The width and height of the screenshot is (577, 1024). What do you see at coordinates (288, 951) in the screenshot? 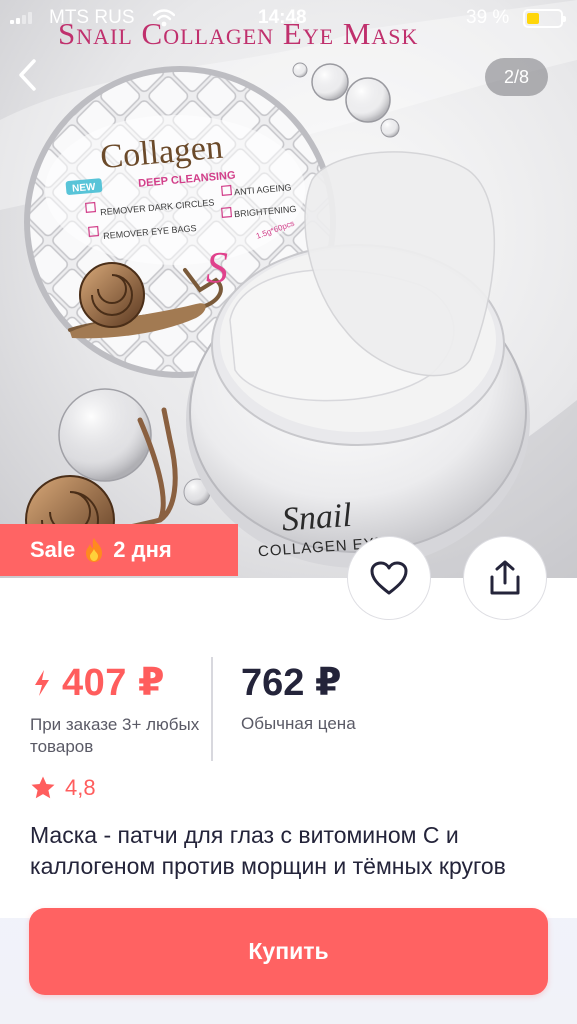
I see `buy-button: Купить` at bounding box center [288, 951].